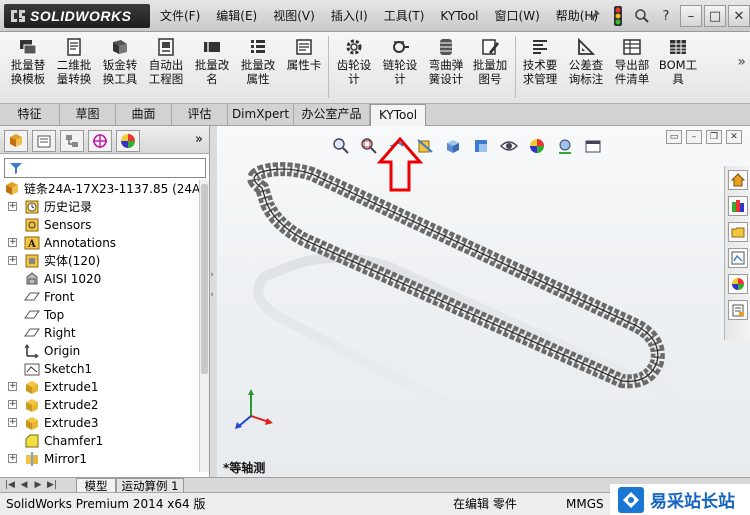  What do you see at coordinates (44, 141) in the screenshot?
I see `property-manager-tab-icon` at bounding box center [44, 141].